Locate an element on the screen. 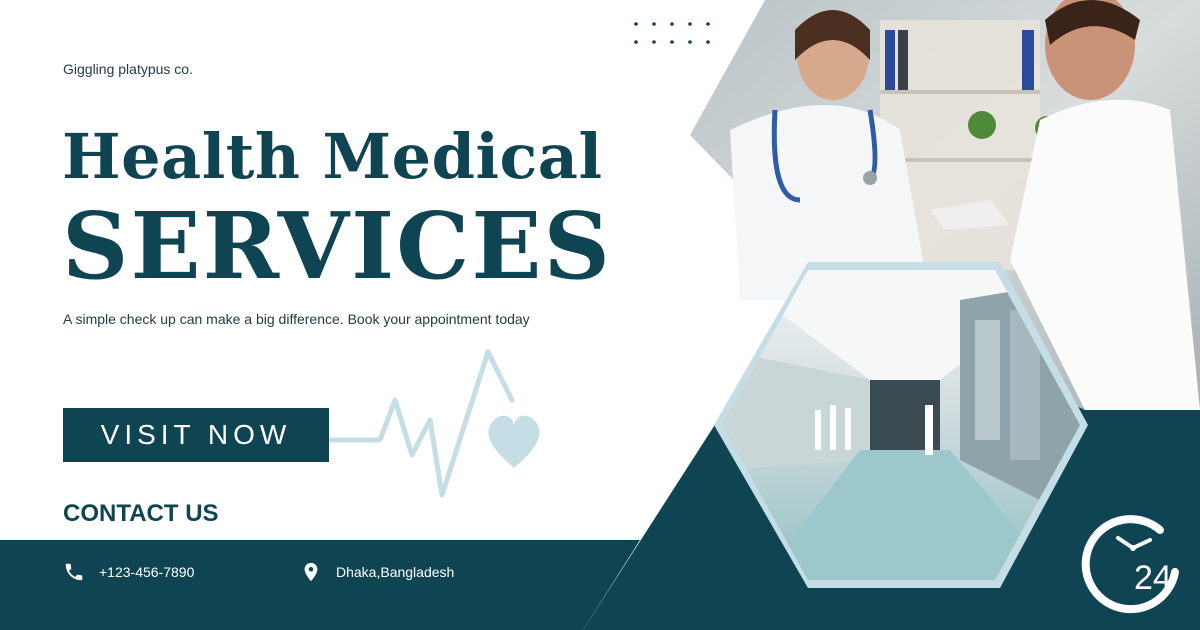  location-contact: Dhaka,Bangladesh is located at coordinates (377, 572).